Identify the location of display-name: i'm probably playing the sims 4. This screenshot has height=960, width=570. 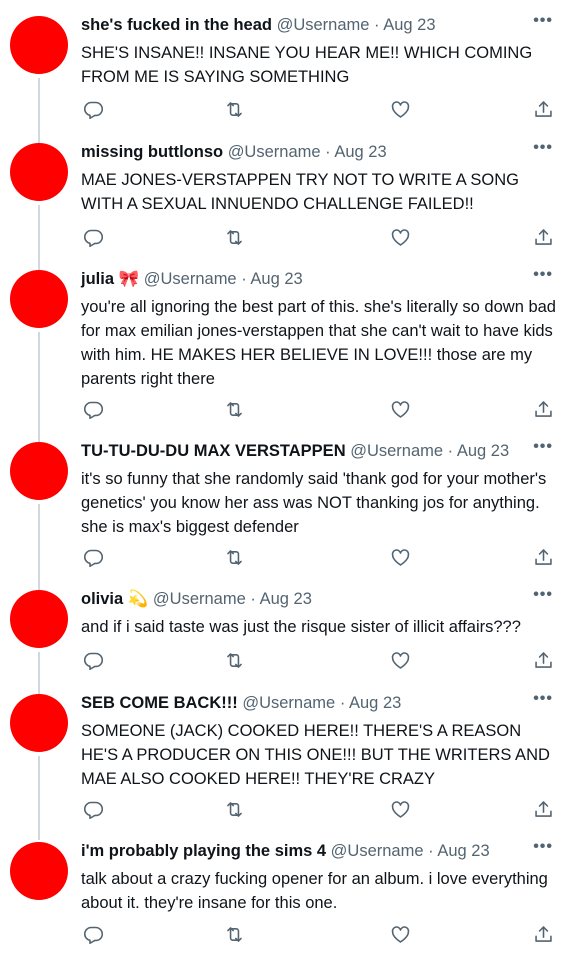
(203, 851).